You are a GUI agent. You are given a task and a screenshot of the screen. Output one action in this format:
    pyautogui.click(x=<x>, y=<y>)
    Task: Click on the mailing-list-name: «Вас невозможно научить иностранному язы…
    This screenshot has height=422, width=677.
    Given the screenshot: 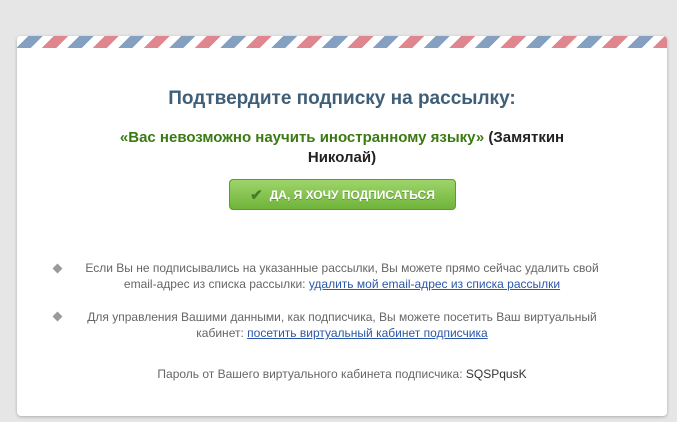 What is the action you would take?
    pyautogui.click(x=302, y=137)
    